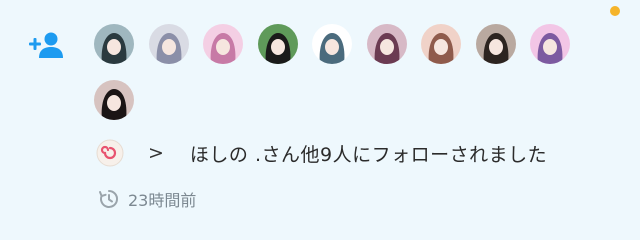 This screenshot has height=240, width=640. I want to click on timestamp: 23時間前, so click(147, 199).